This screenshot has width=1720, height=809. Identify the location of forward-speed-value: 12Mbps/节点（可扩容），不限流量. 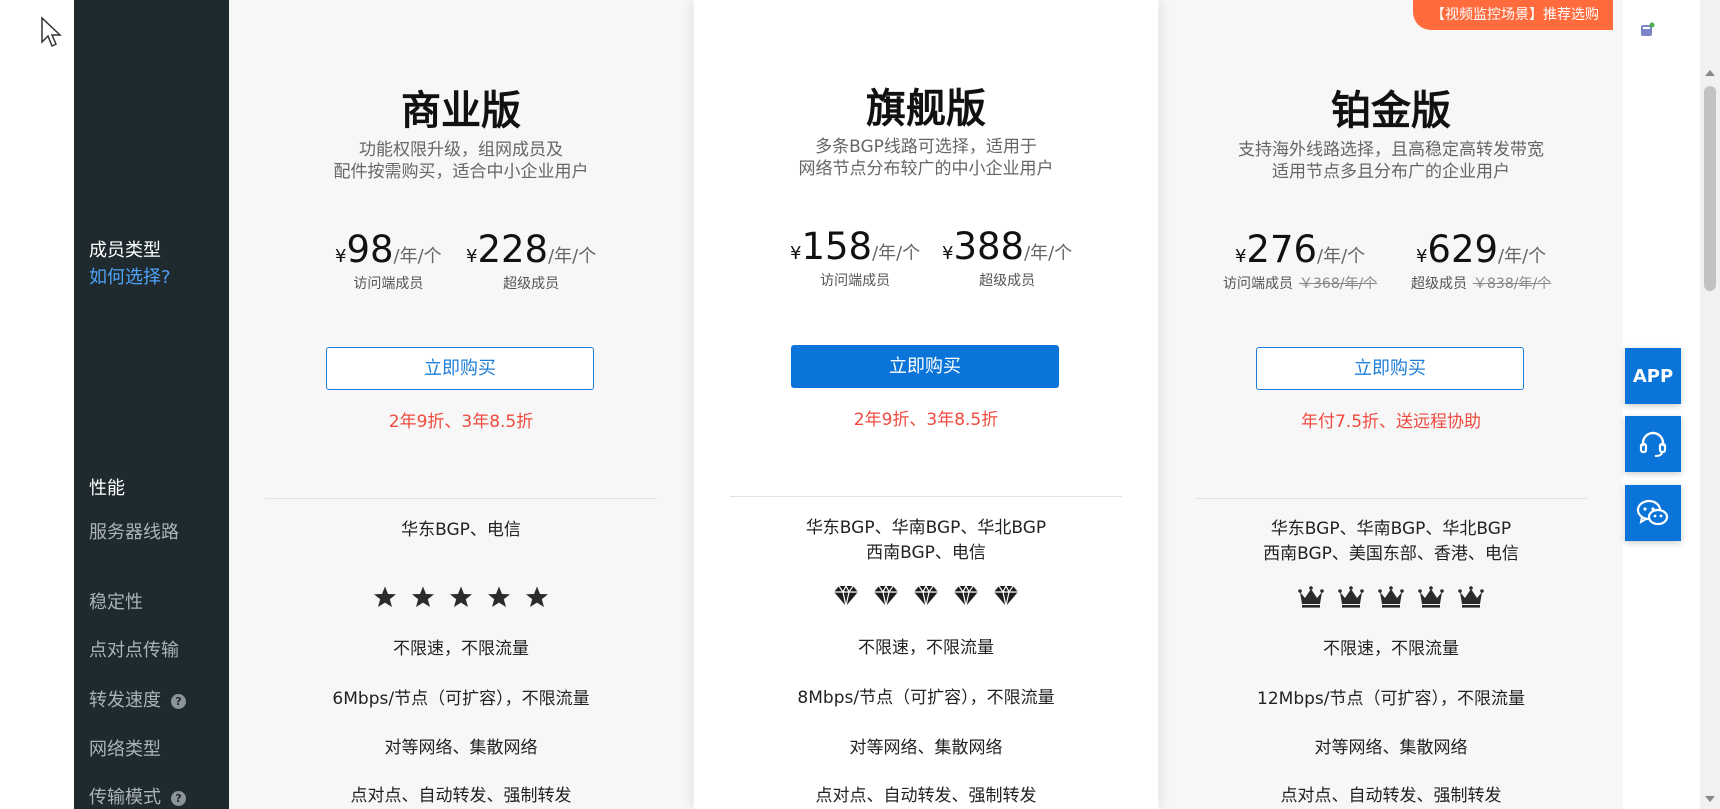
(1391, 699).